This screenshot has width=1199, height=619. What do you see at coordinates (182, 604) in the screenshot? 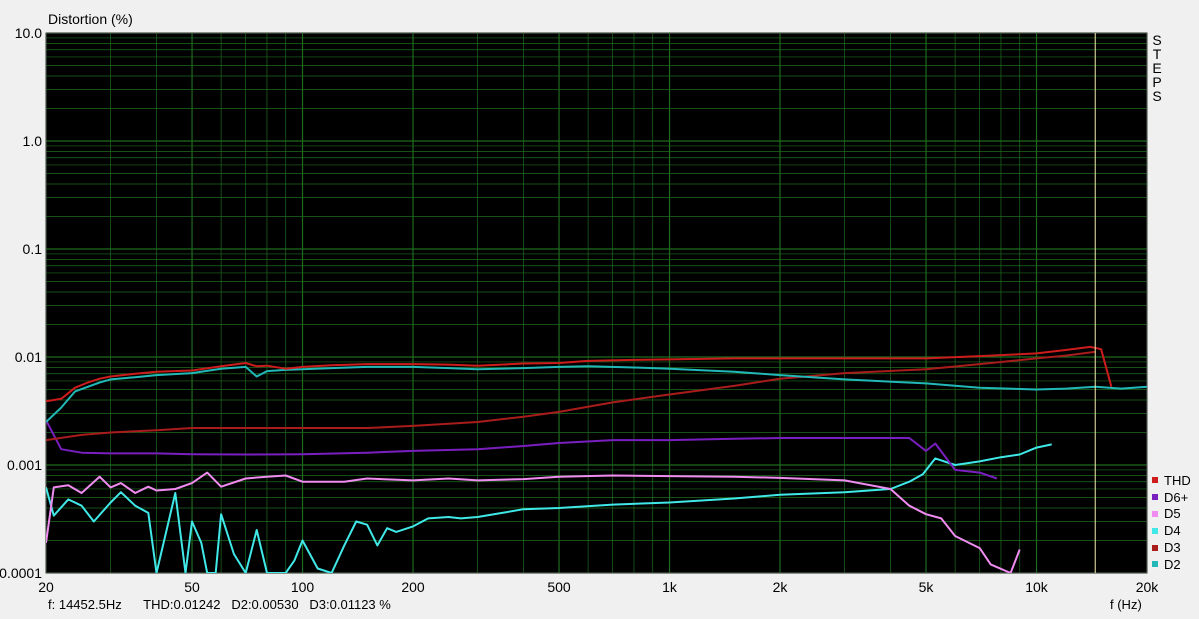
I see `readout-thd: THD:0.01242` at bounding box center [182, 604].